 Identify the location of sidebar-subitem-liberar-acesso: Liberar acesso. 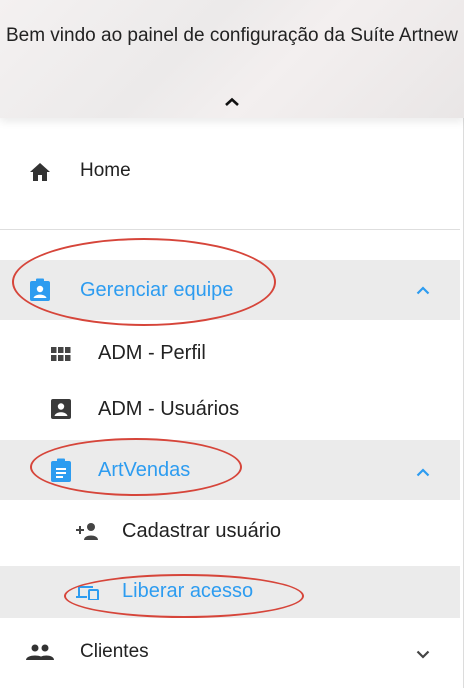
(230, 592).